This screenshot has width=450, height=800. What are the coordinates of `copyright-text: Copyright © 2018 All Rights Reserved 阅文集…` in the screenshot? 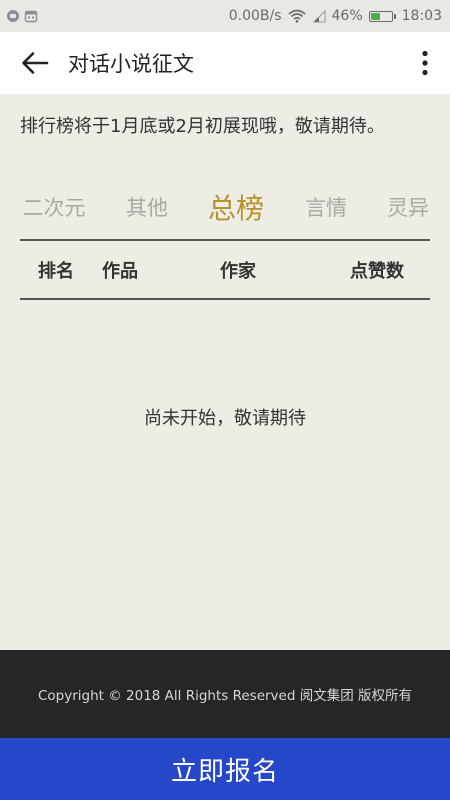 It's located at (224, 696).